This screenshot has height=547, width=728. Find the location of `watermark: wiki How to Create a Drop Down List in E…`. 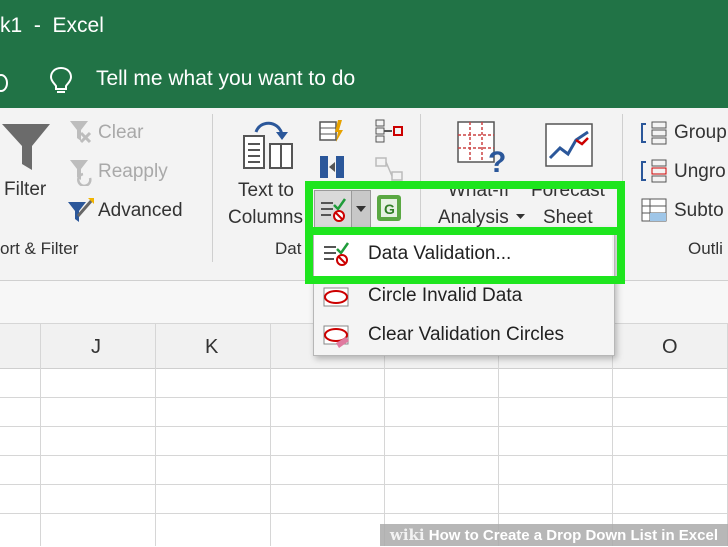

watermark: wiki How to Create a Drop Down List in E… is located at coordinates (553, 535).